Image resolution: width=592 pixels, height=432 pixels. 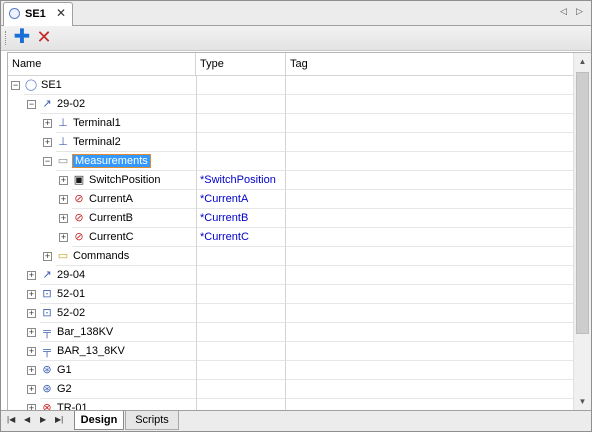 I want to click on tab-scroll-left-icon: ◁, so click(x=563, y=11).